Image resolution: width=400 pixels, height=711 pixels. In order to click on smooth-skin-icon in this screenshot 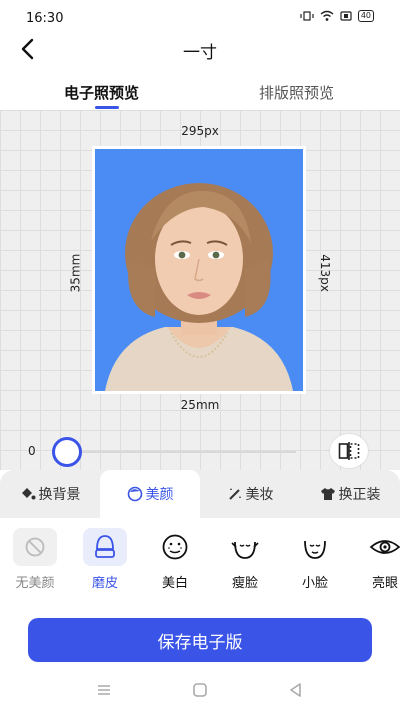, I will do `click(105, 547)`.